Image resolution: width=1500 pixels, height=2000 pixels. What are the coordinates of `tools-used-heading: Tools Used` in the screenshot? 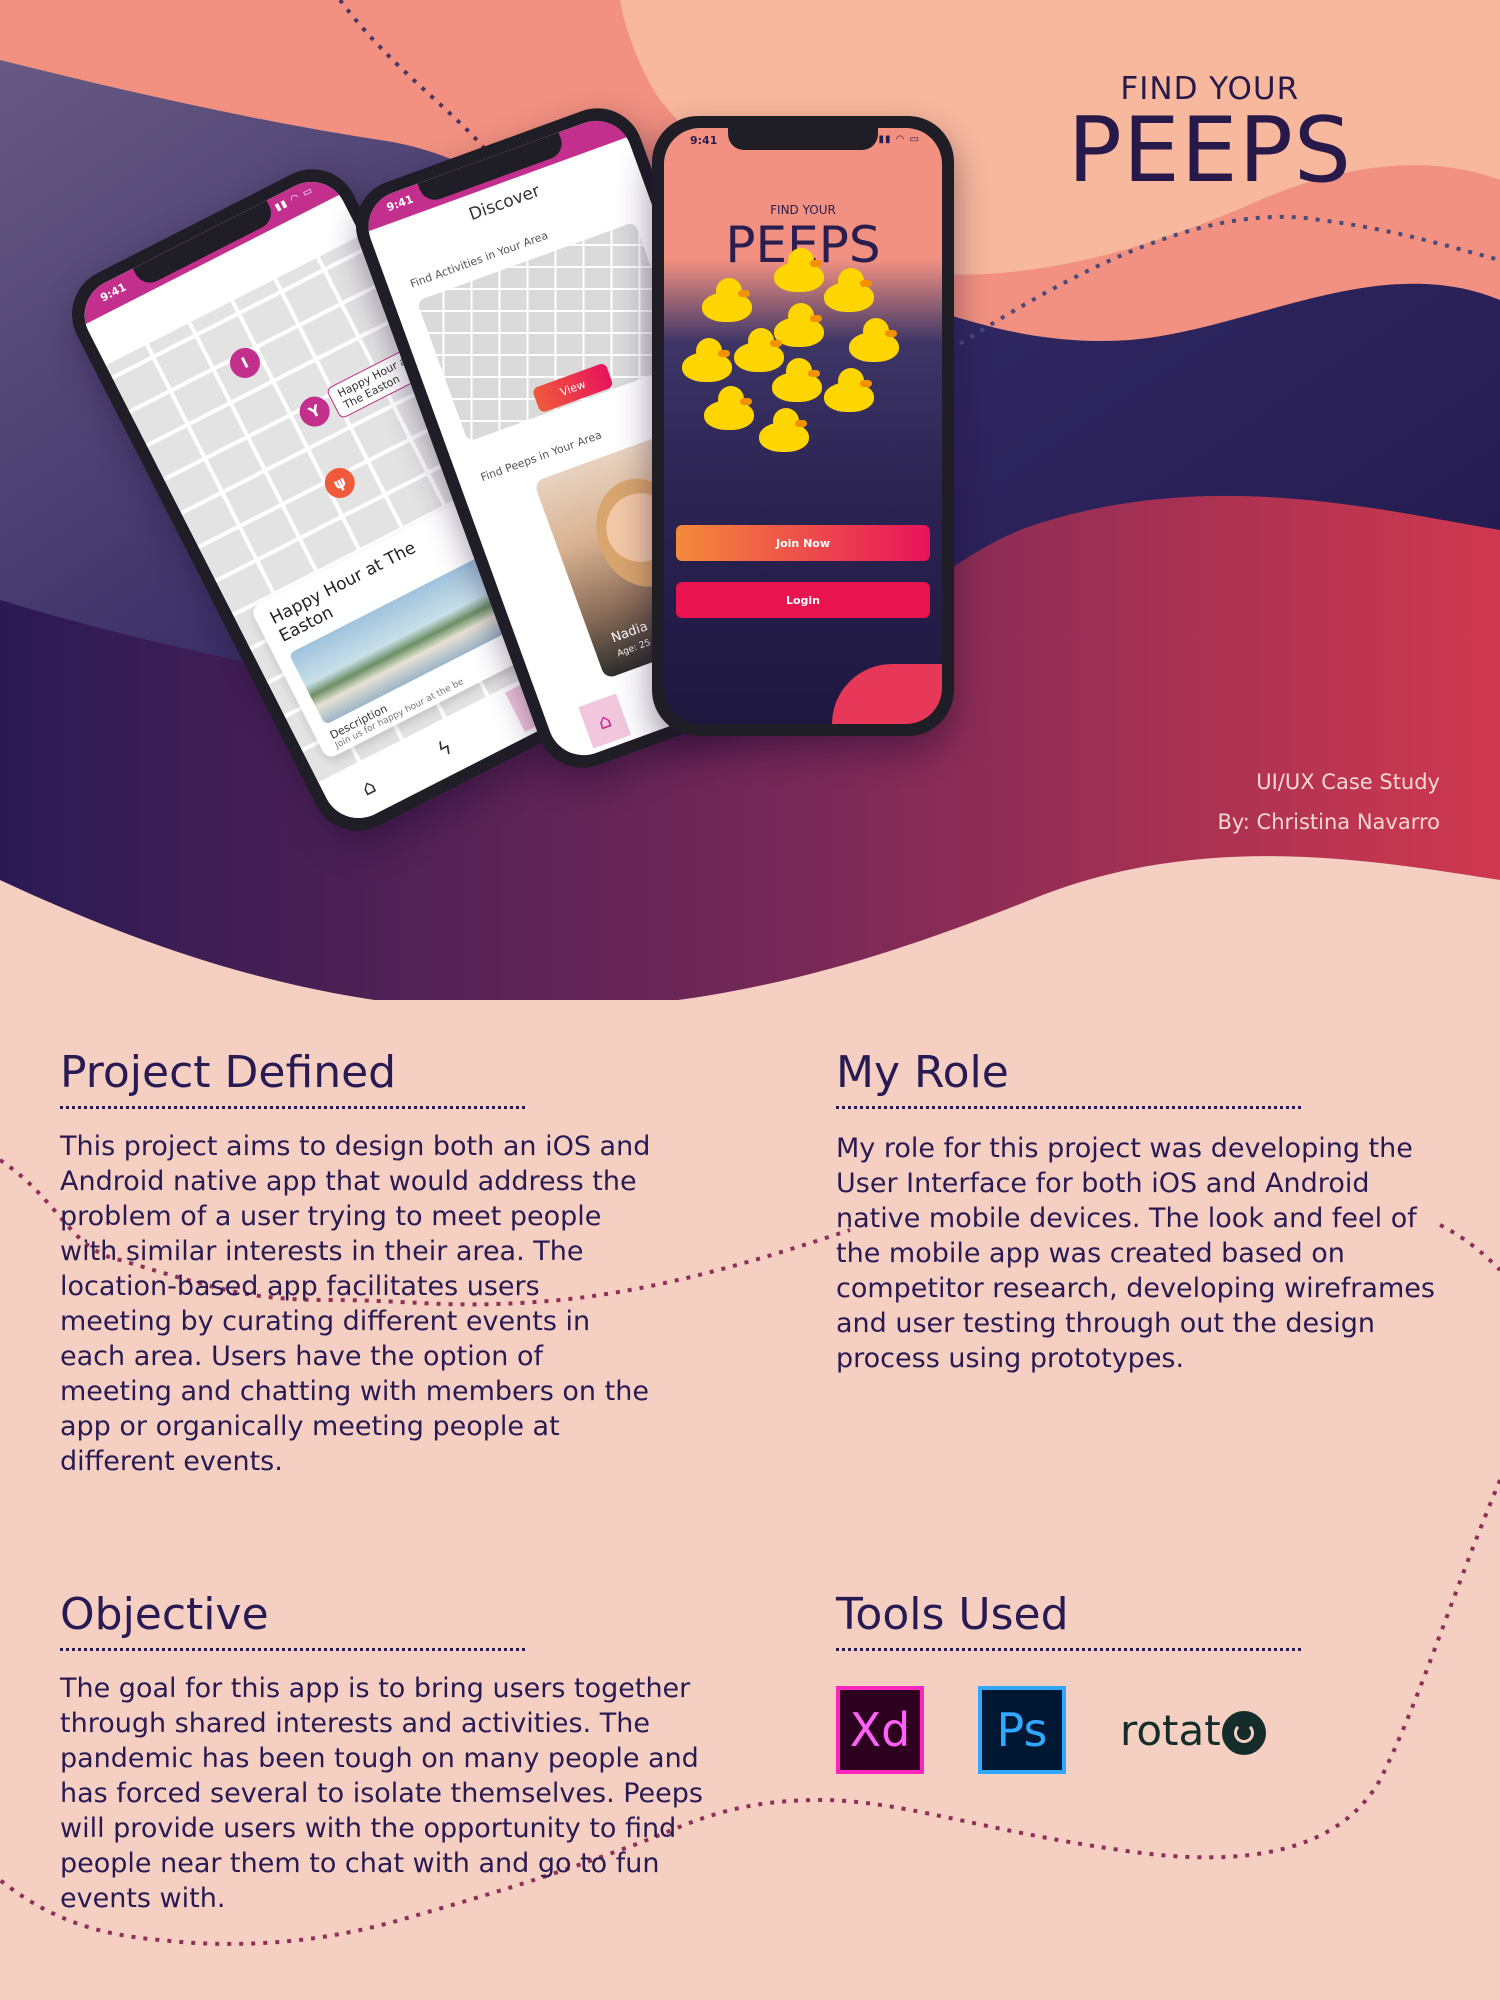 It's located at (952, 1614).